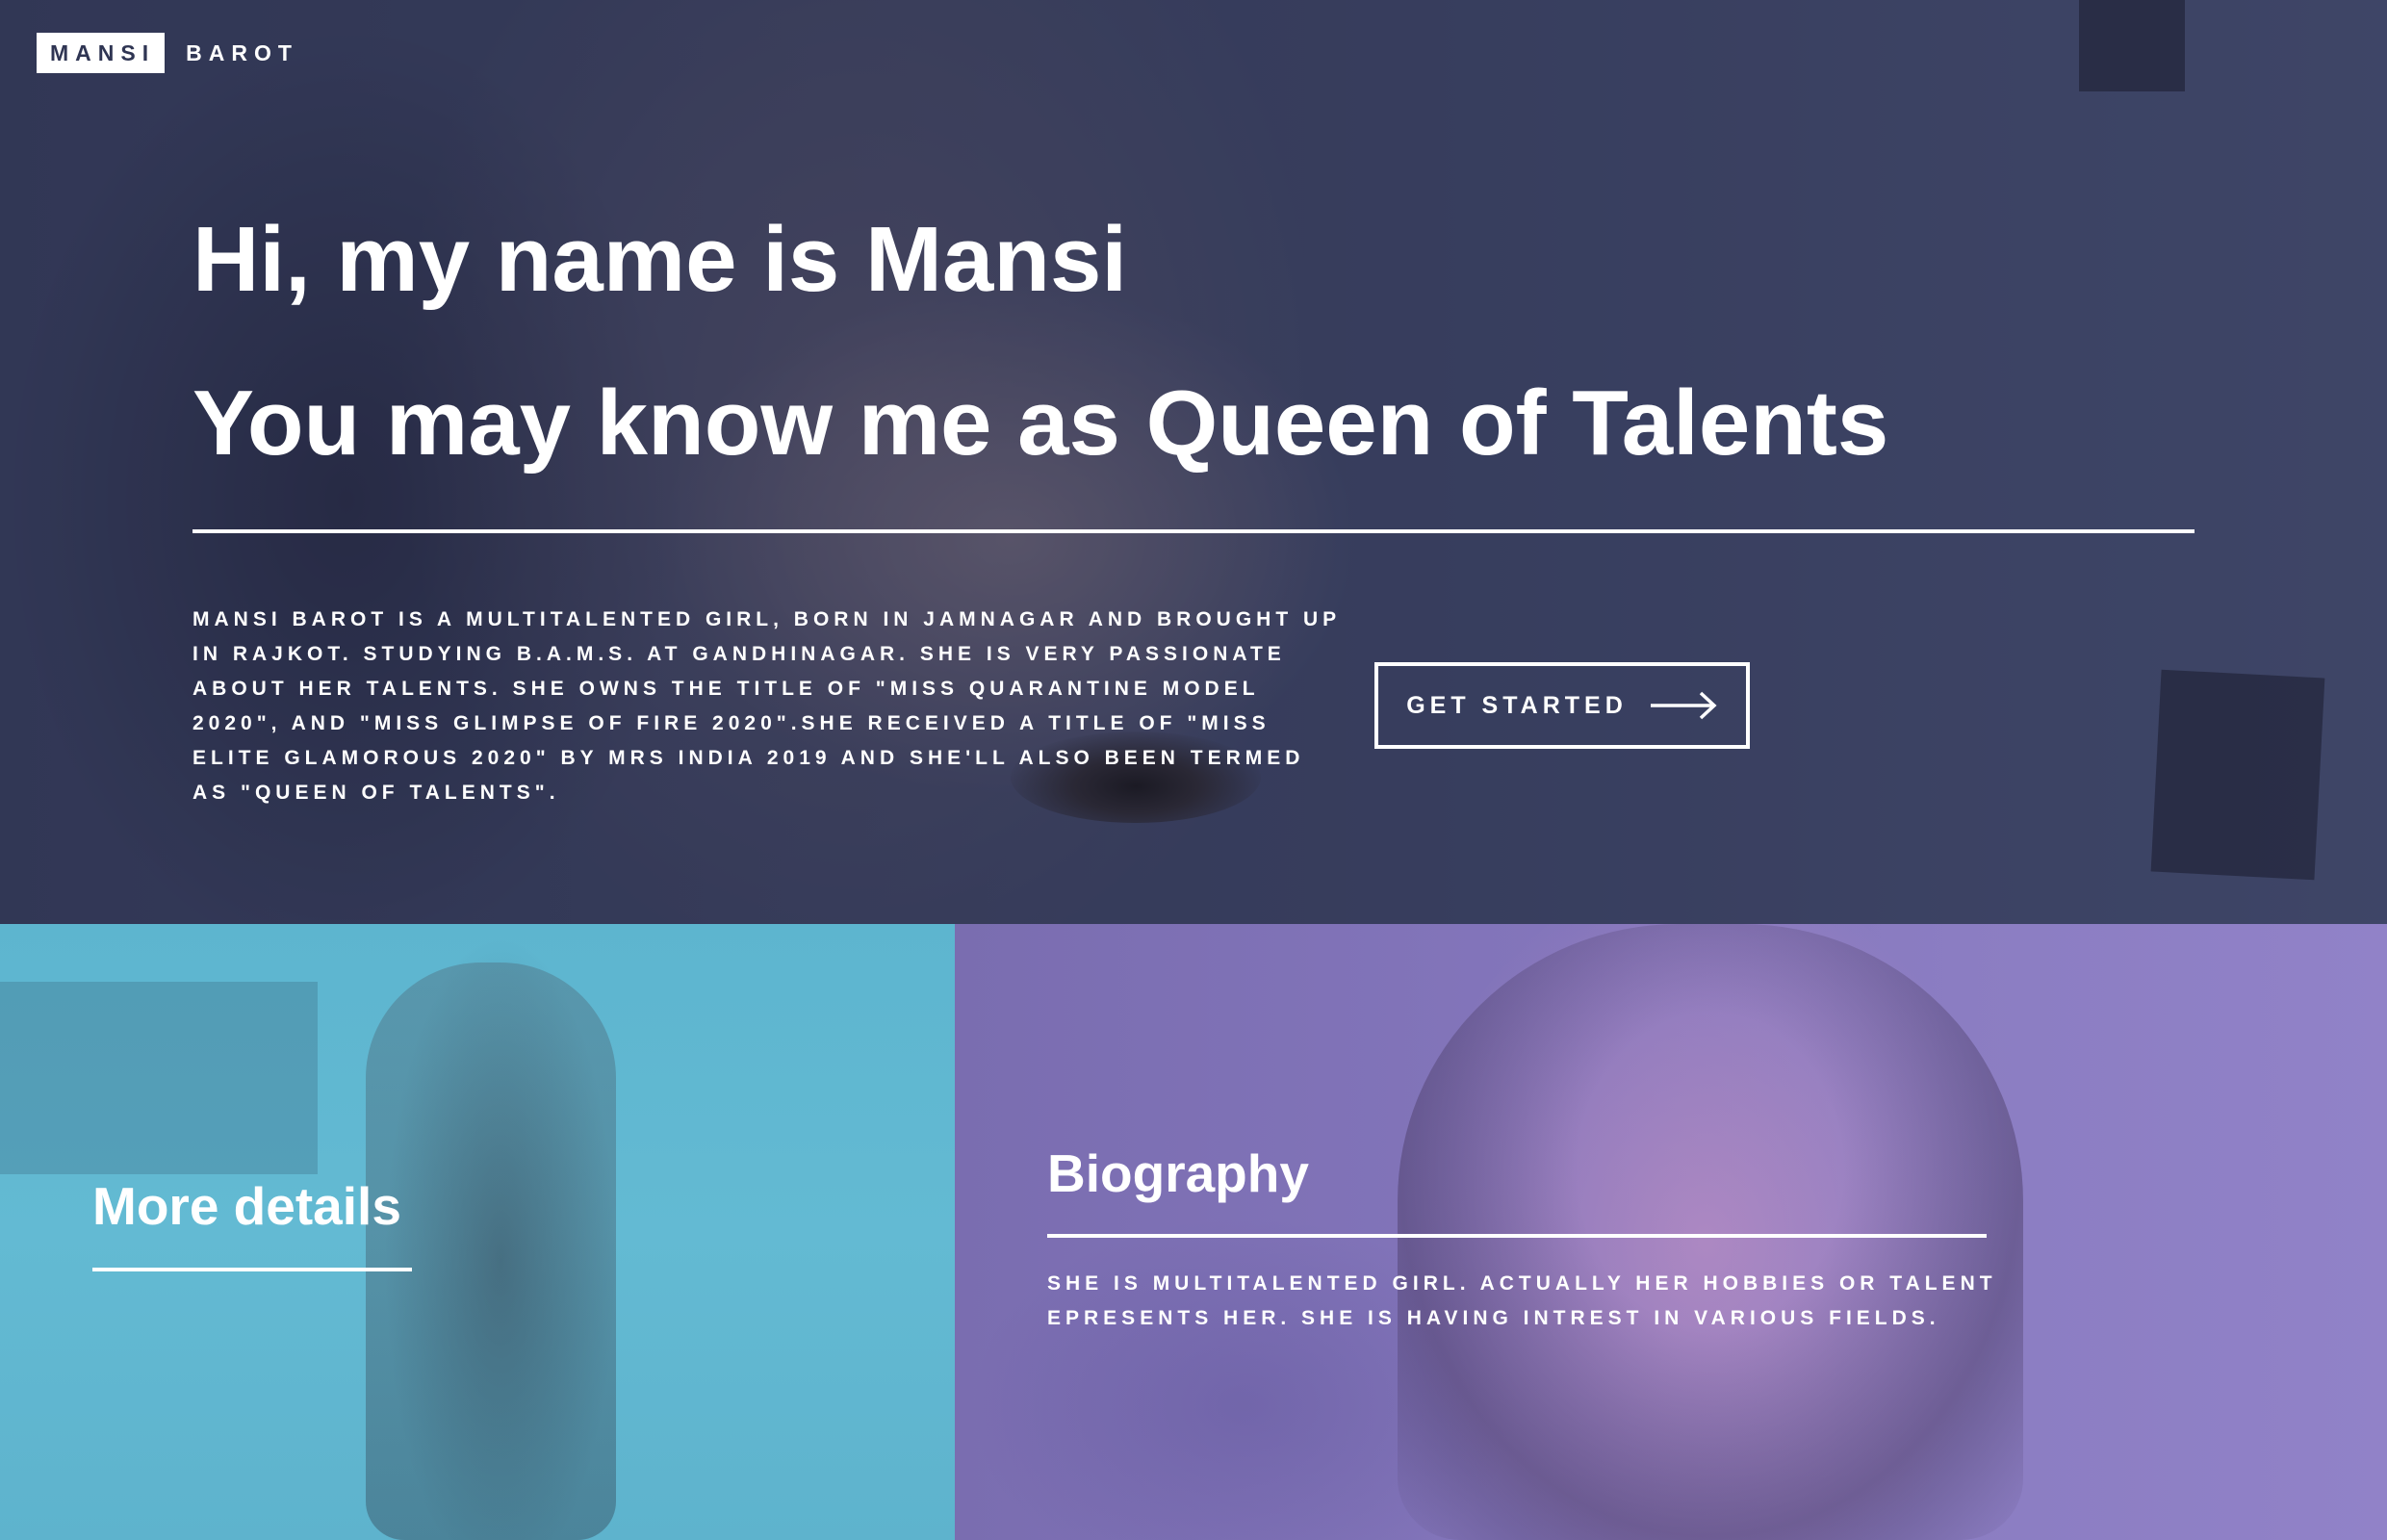 Image resolution: width=2387 pixels, height=1540 pixels. What do you see at coordinates (1517, 705) in the screenshot?
I see `get-started-label: GET STARTED` at bounding box center [1517, 705].